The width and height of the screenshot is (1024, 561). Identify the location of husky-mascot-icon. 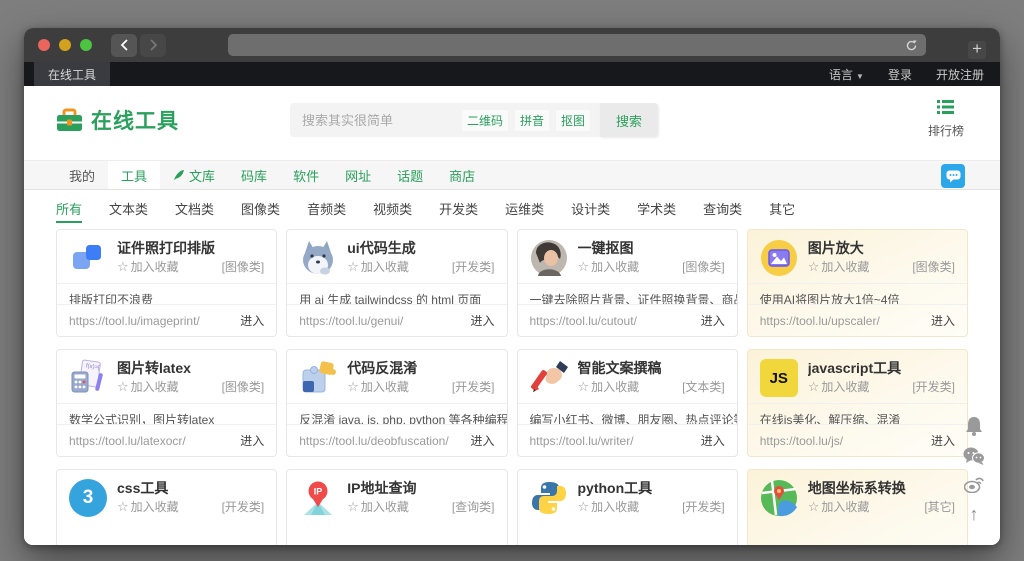
(318, 258).